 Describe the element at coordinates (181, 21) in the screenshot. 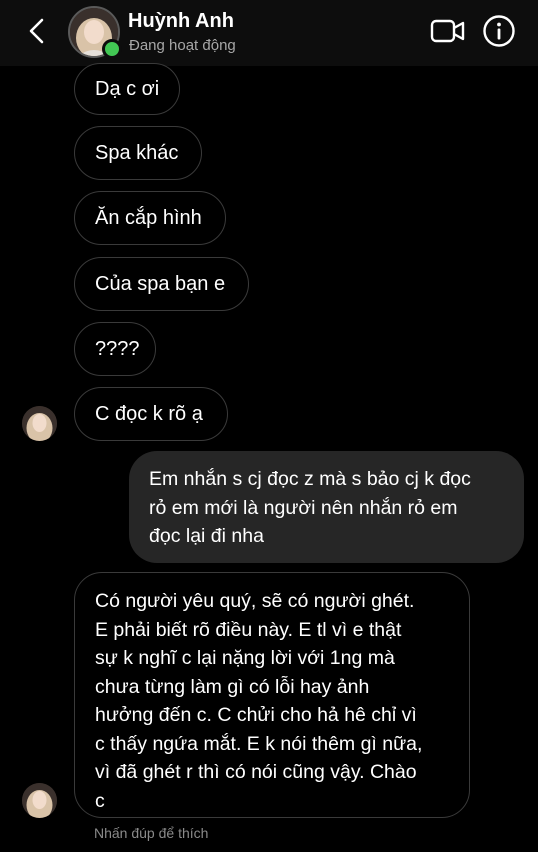

I see `contact-name: Huỳnh Anh` at that location.